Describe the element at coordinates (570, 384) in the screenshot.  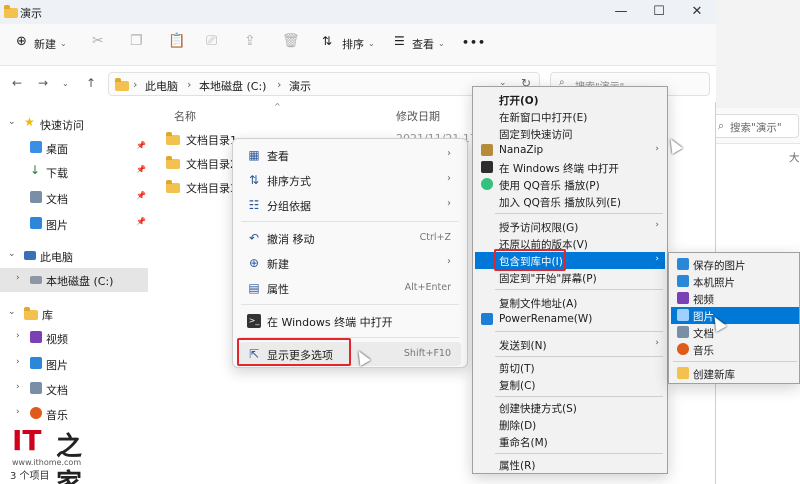
I see `menu-item-copy: 复制(C)` at that location.